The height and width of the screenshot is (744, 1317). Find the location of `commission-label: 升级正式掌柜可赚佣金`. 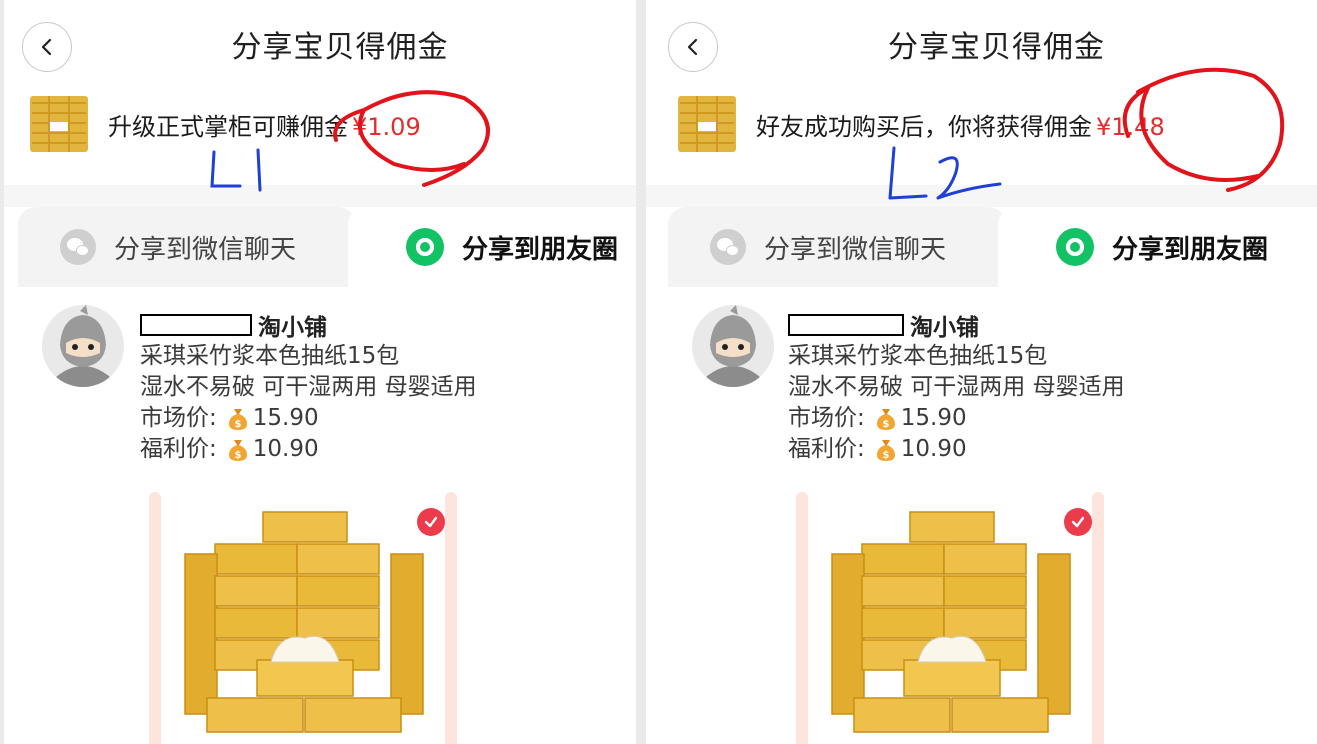

commission-label: 升级正式掌柜可赚佣金 is located at coordinates (228, 126).